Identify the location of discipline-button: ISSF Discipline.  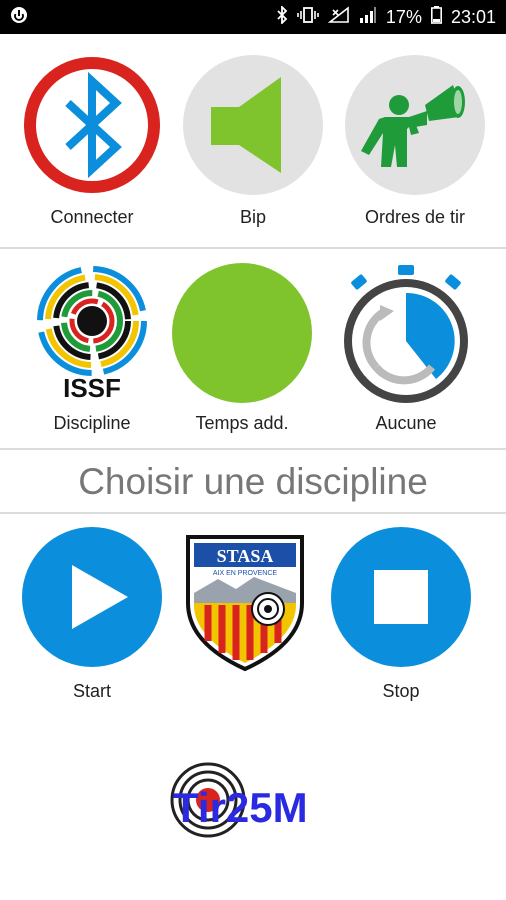
(92, 348).